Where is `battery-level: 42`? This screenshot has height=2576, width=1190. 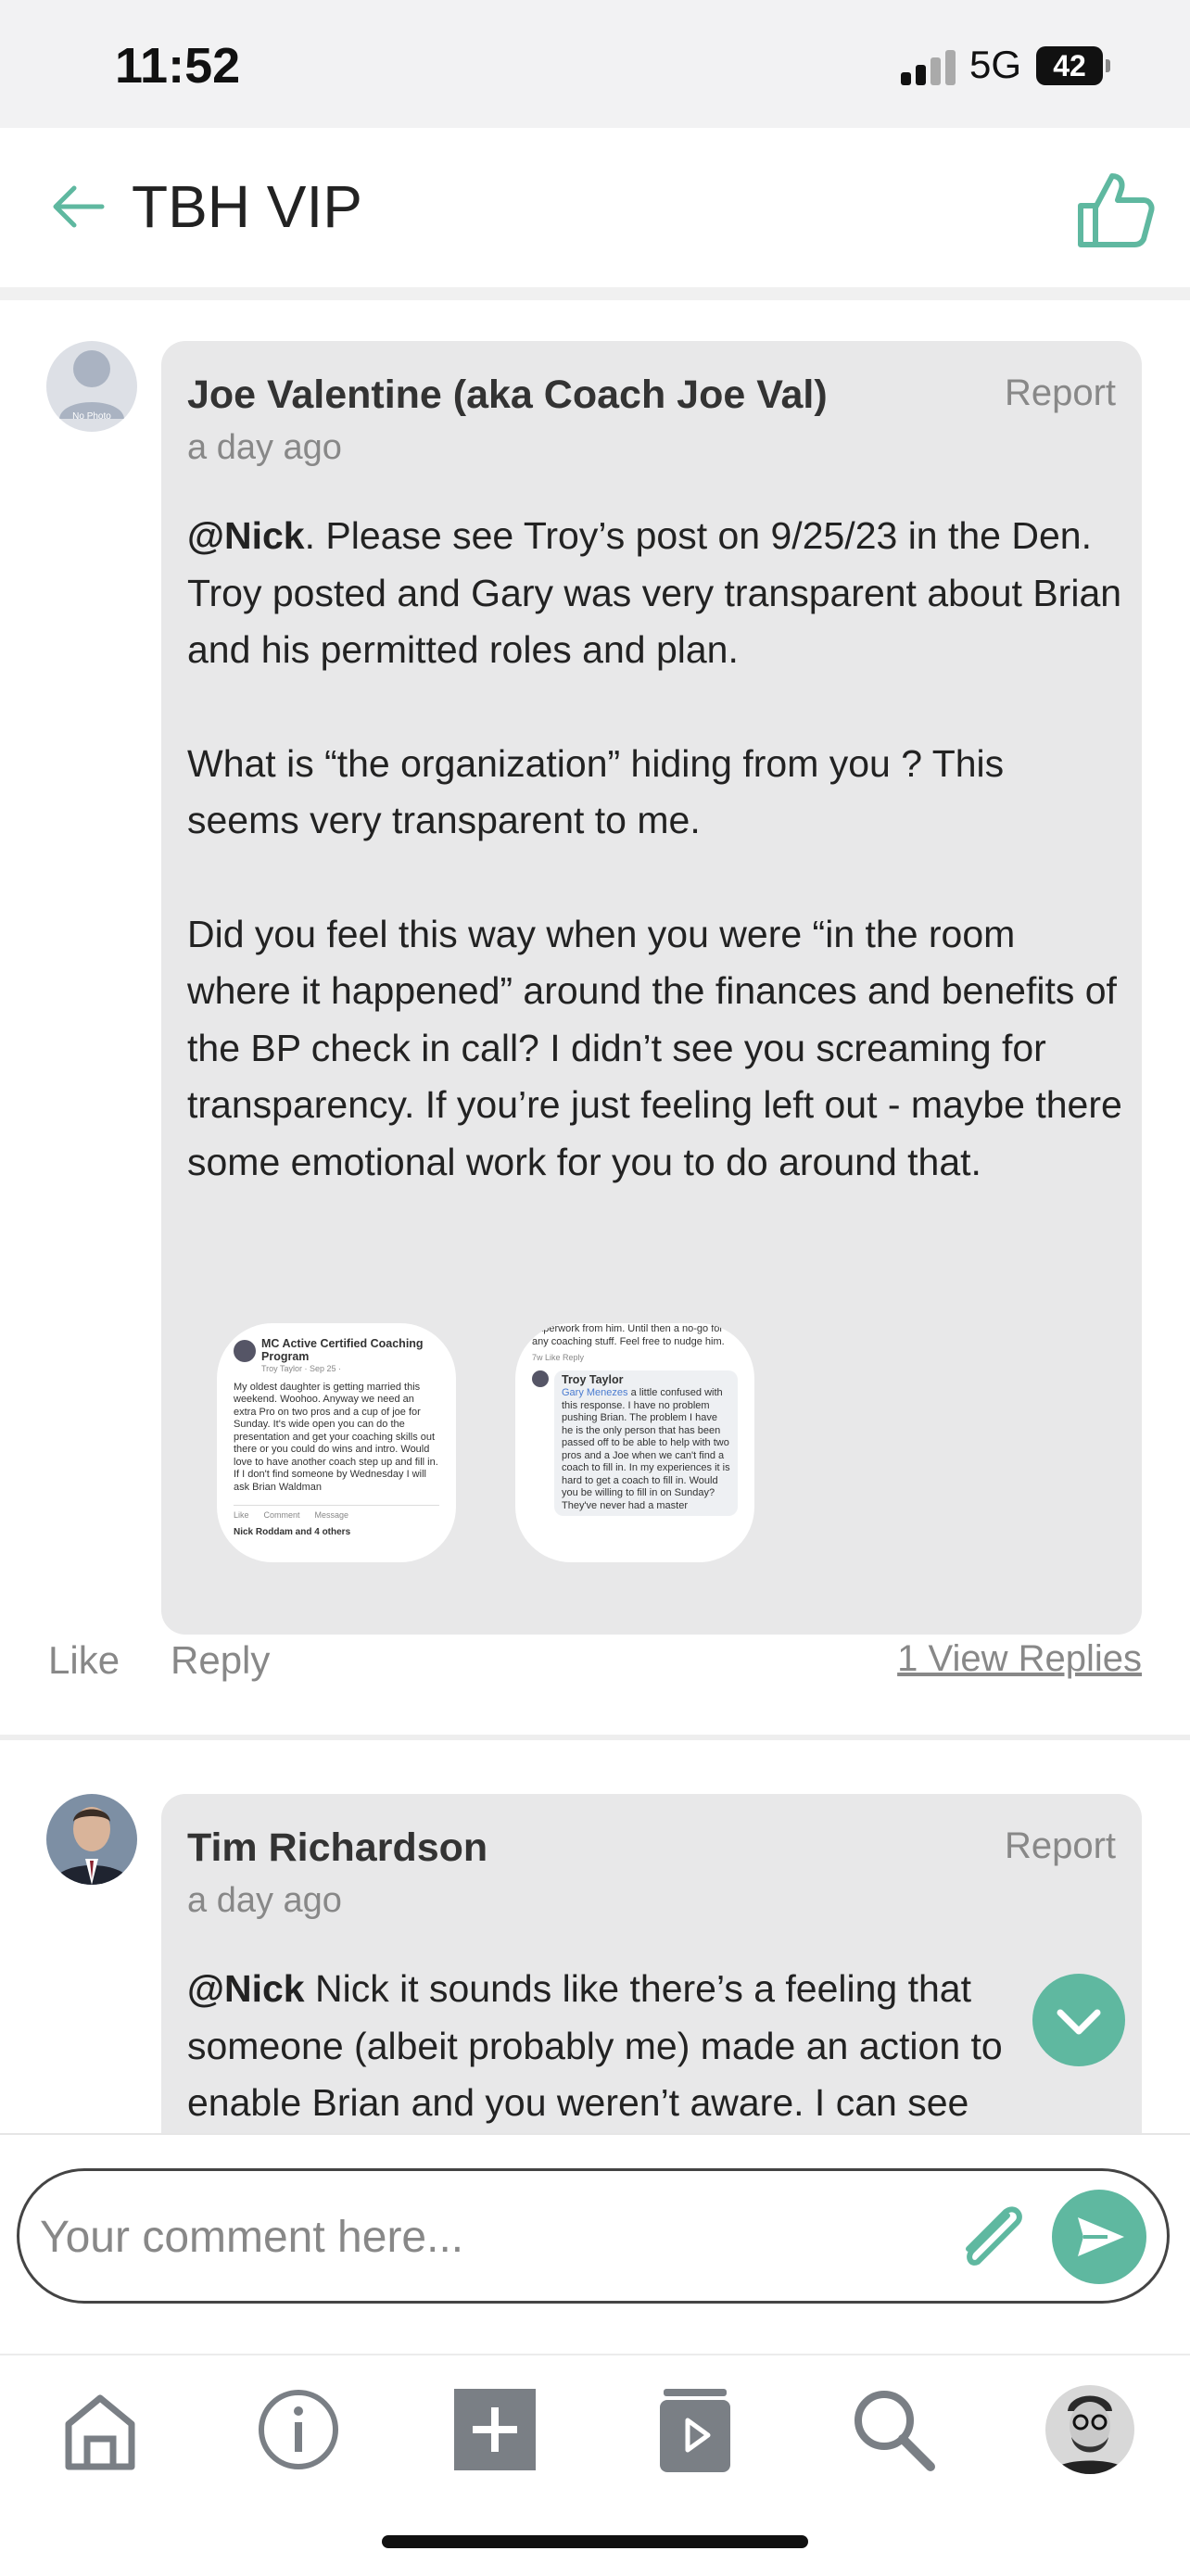 battery-level: 42 is located at coordinates (1069, 65).